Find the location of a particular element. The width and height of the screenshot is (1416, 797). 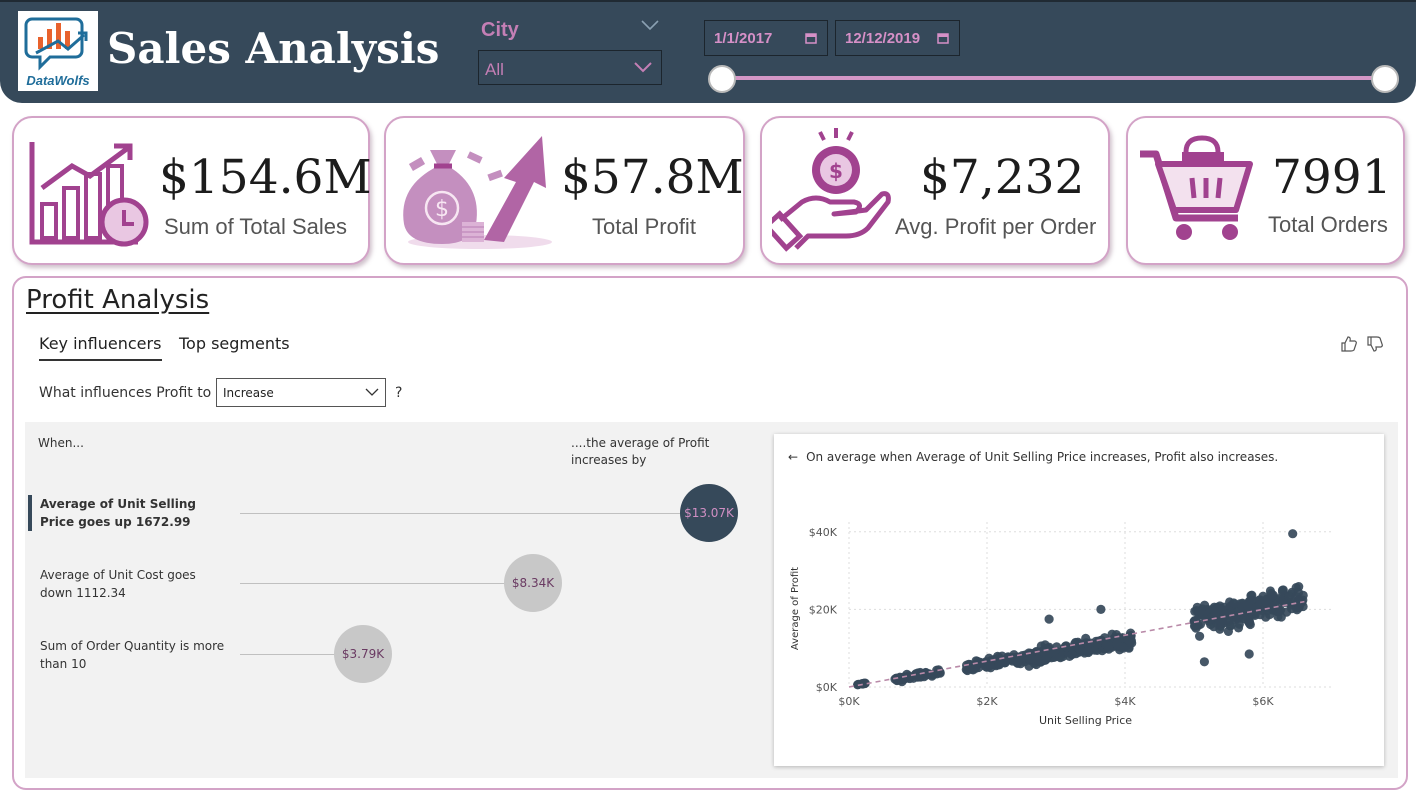

y-tick-label: $20K is located at coordinates (823, 609).